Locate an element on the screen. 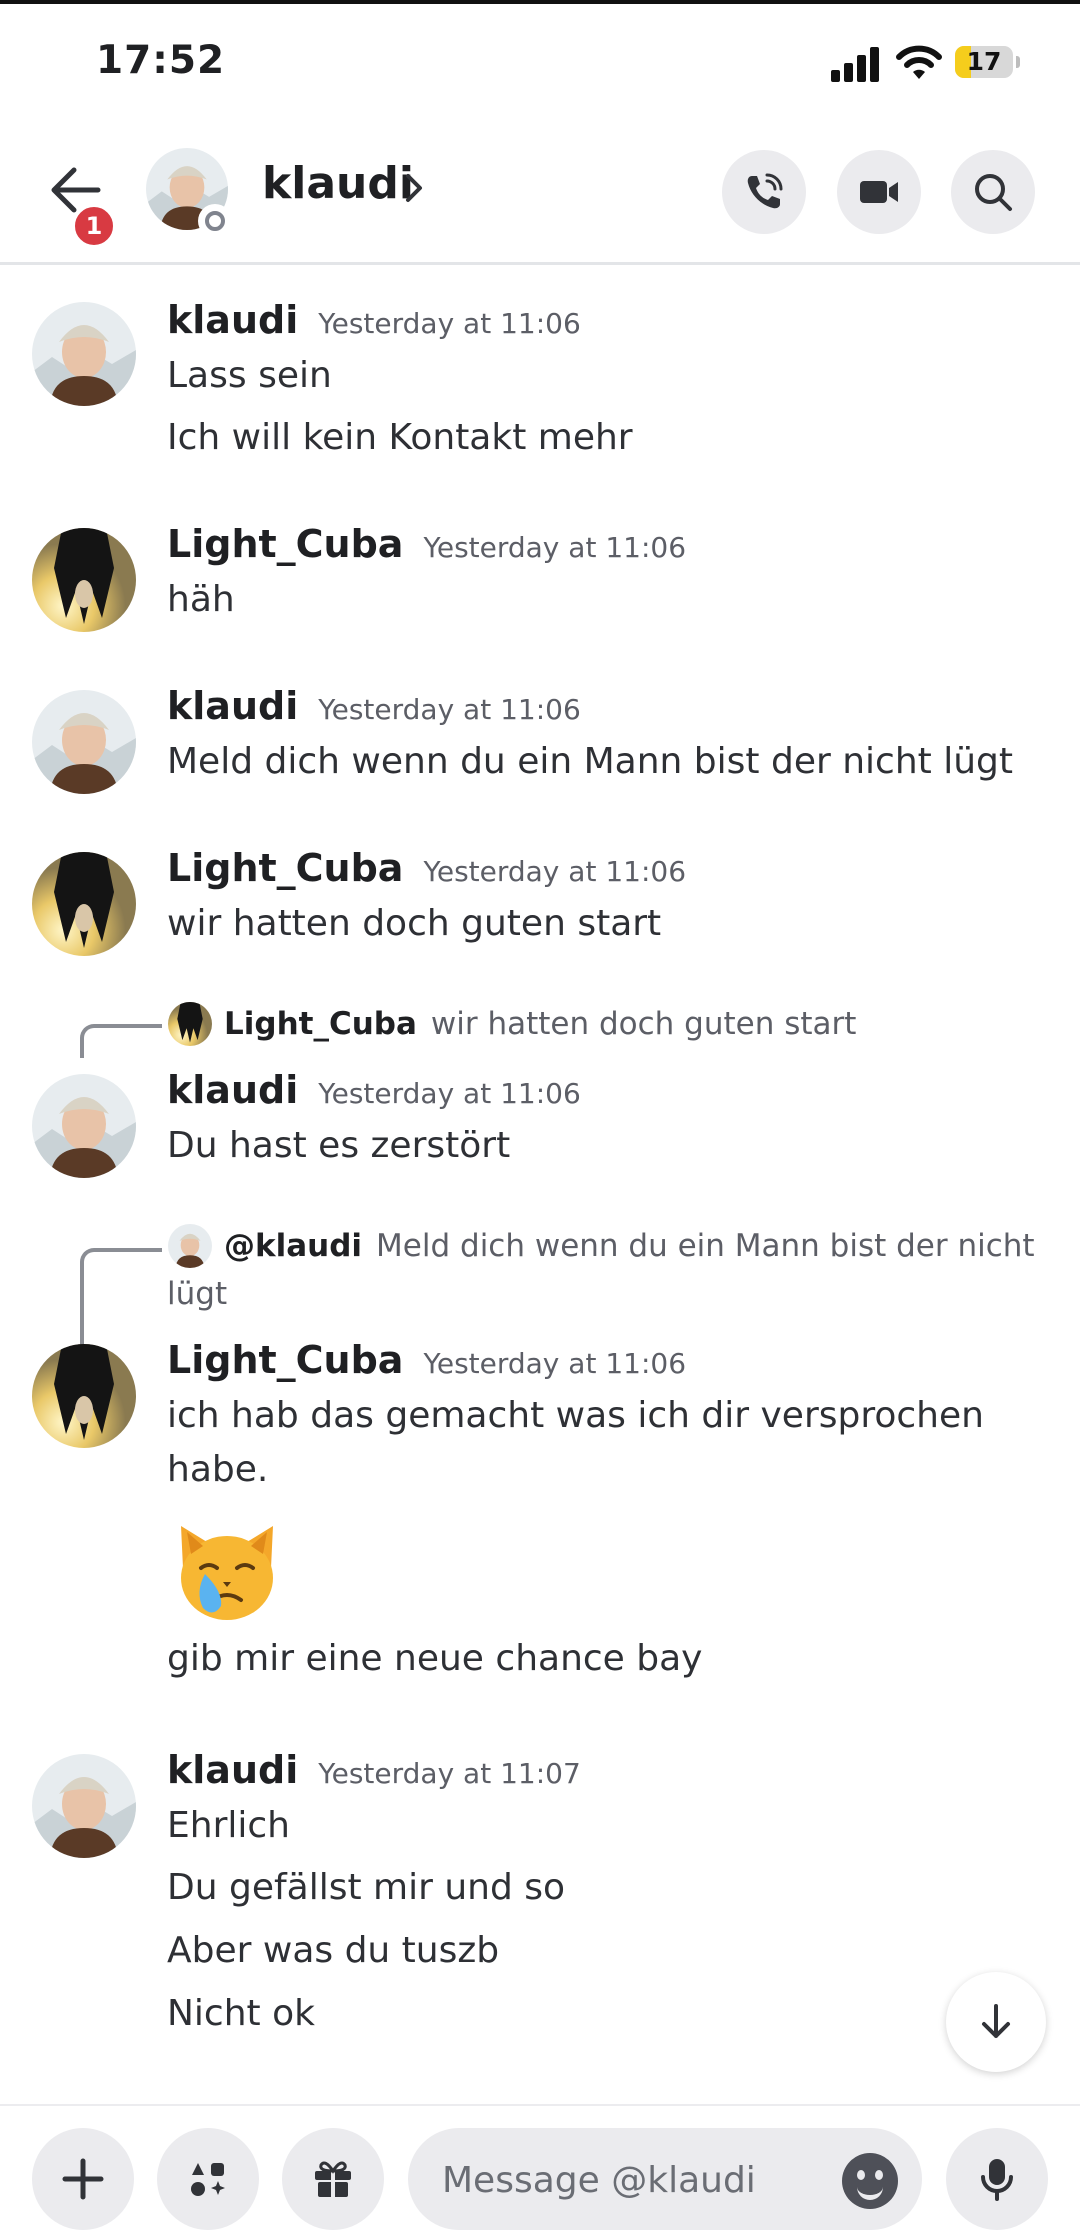 This screenshot has height=2232, width=1080. message-text: Nicht ok is located at coordinates (241, 2013).